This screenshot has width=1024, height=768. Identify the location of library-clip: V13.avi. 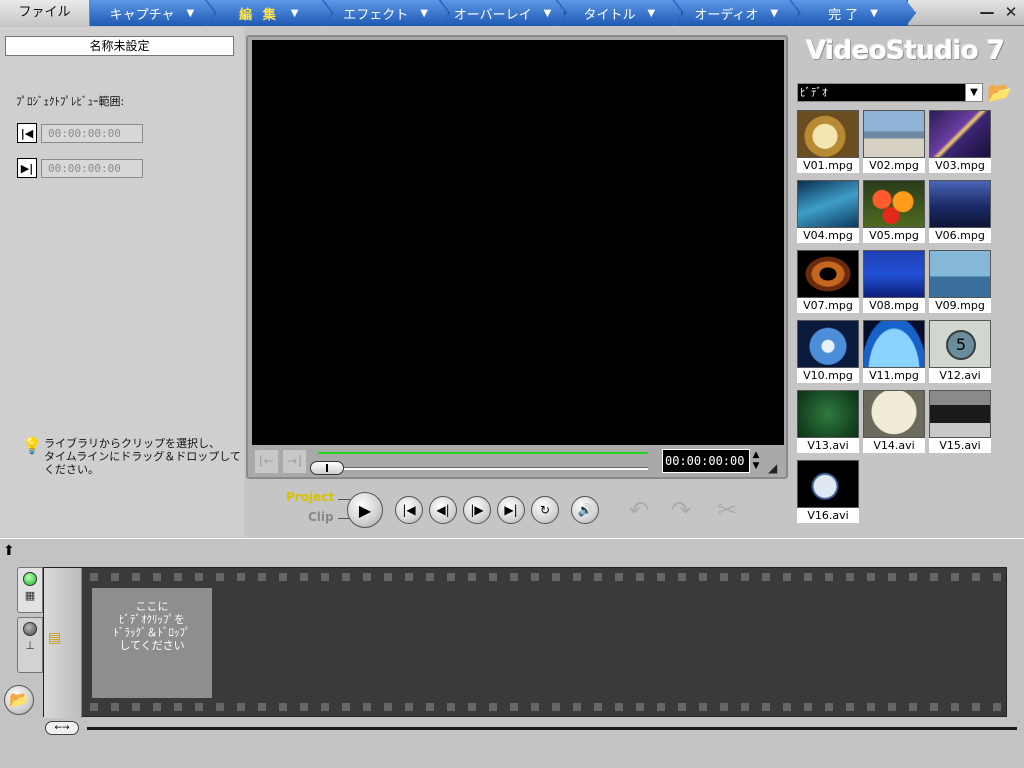
(828, 421).